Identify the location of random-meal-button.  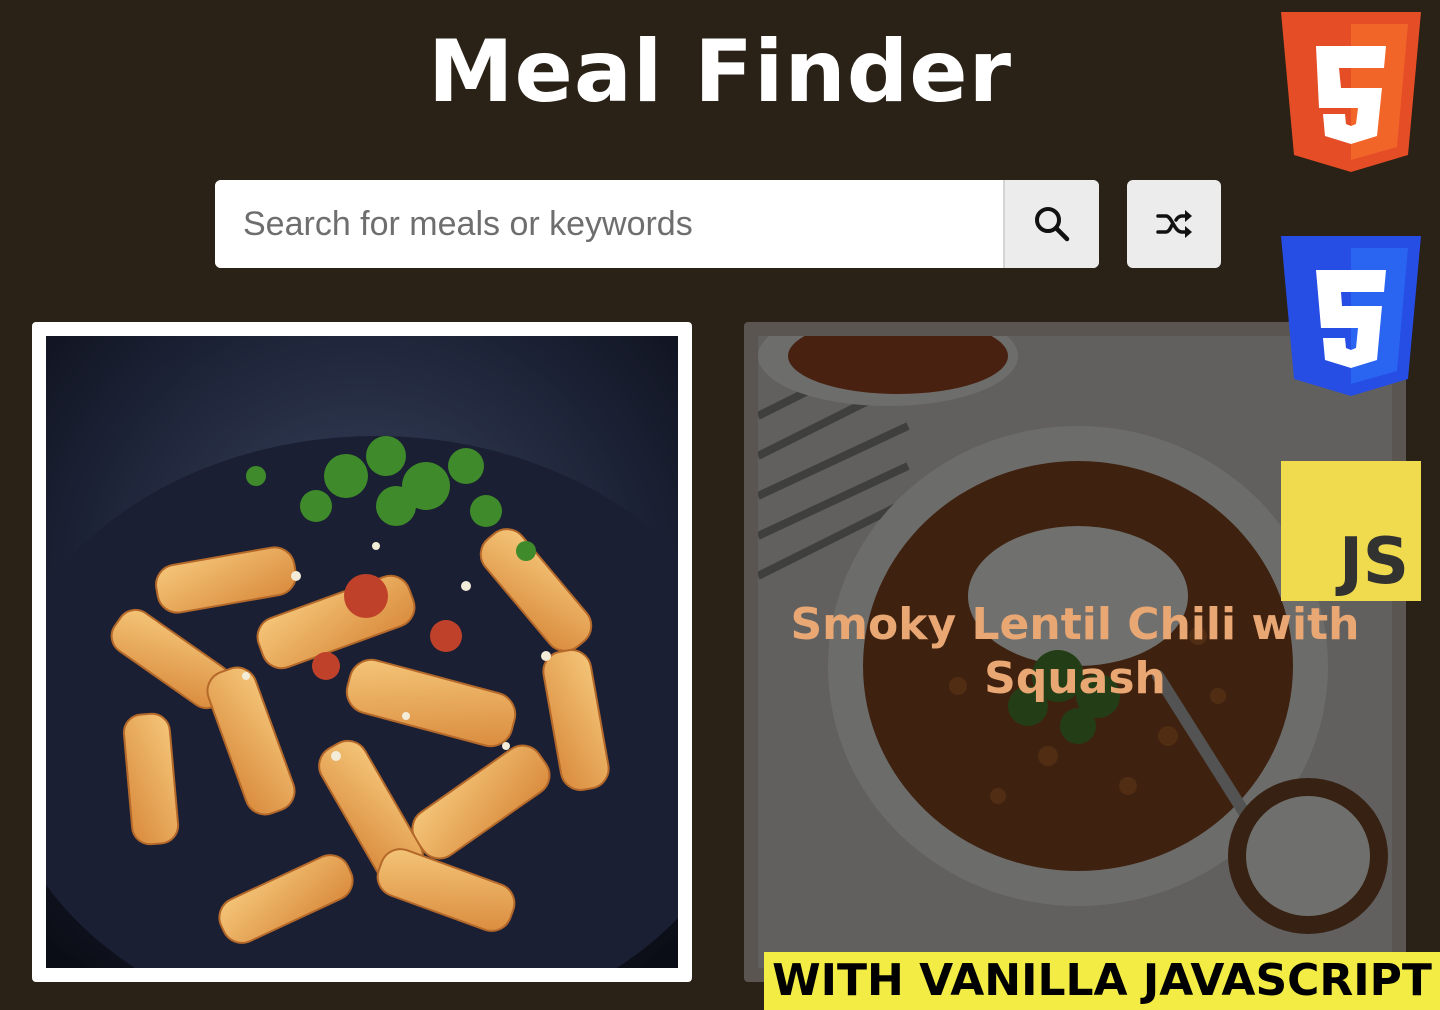
(1174, 224).